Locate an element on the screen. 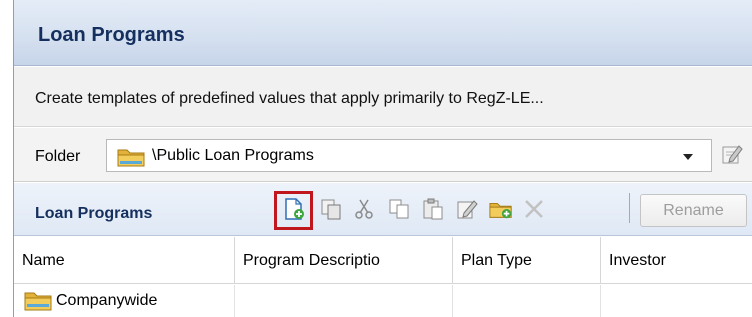 The height and width of the screenshot is (317, 752). folder-dropdown: \Public Loan Programs is located at coordinates (409, 155).